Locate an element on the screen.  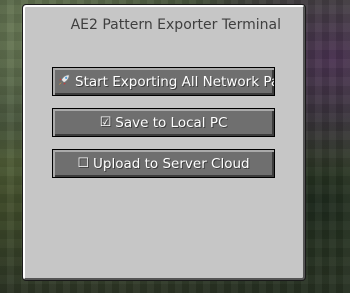
panel-title: AE2 Pattern Exporter Terminal is located at coordinates (175, 25).